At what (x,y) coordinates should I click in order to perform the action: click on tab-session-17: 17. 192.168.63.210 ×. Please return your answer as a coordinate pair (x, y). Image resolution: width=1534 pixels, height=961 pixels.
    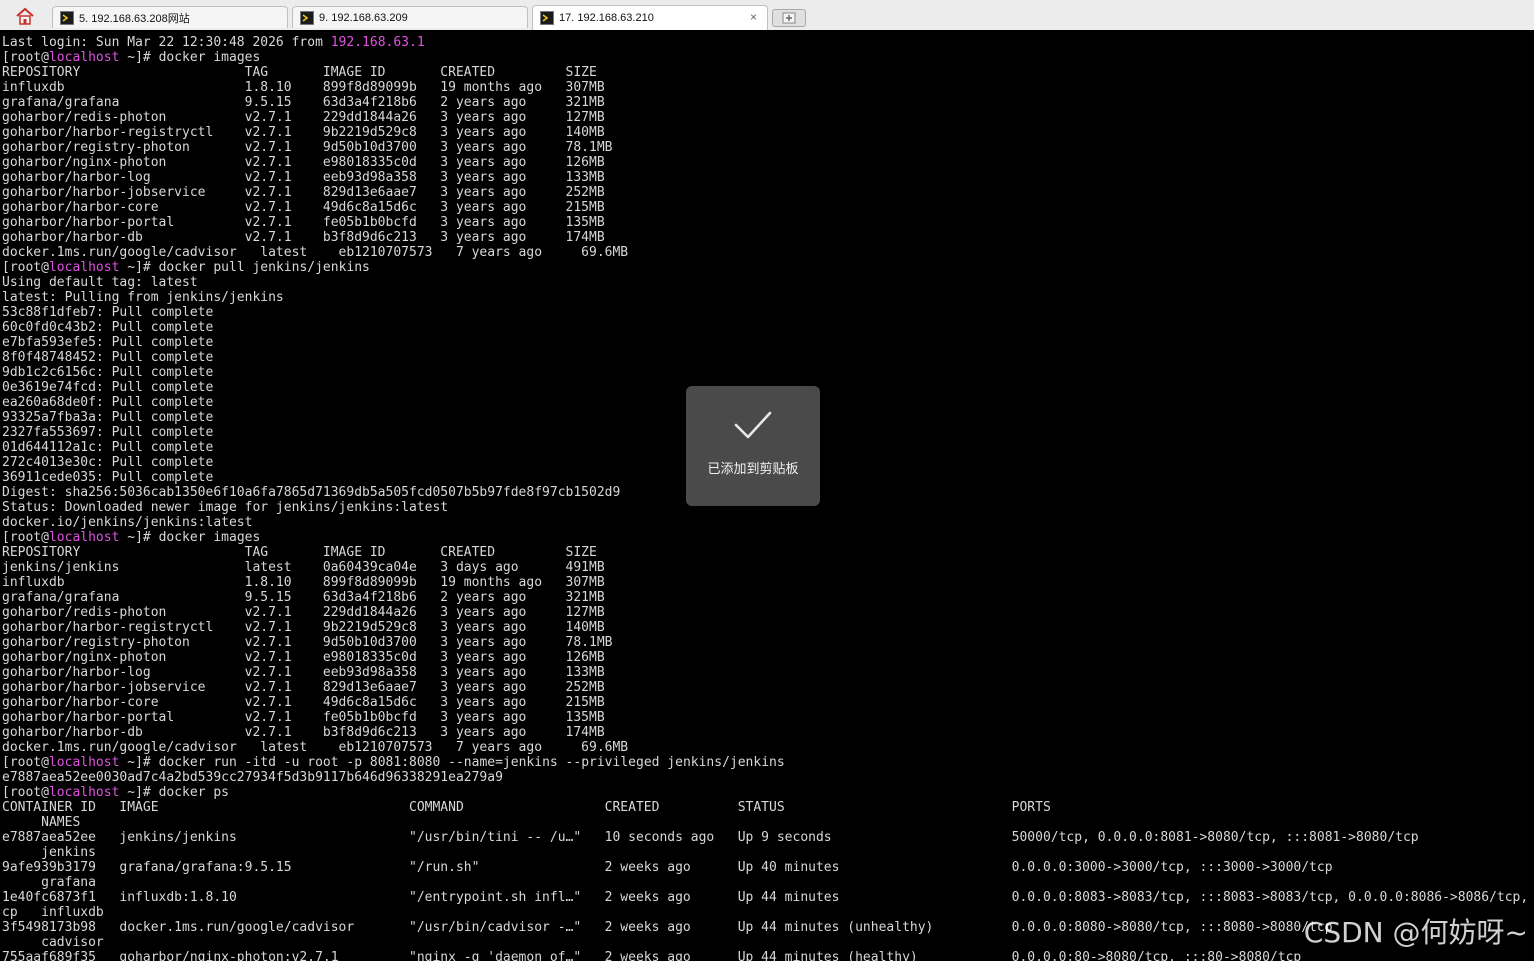
    Looking at the image, I should click on (650, 17).